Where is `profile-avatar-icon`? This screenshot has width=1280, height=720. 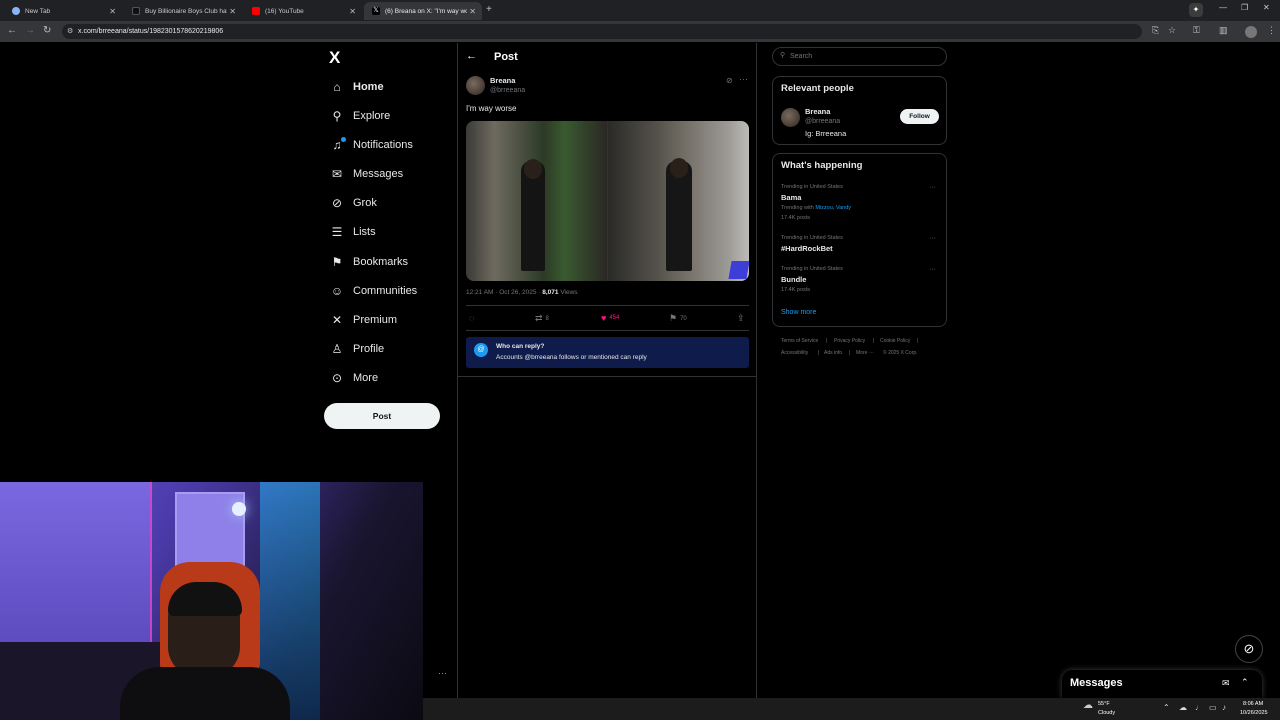
profile-avatar-icon is located at coordinates (1251, 32).